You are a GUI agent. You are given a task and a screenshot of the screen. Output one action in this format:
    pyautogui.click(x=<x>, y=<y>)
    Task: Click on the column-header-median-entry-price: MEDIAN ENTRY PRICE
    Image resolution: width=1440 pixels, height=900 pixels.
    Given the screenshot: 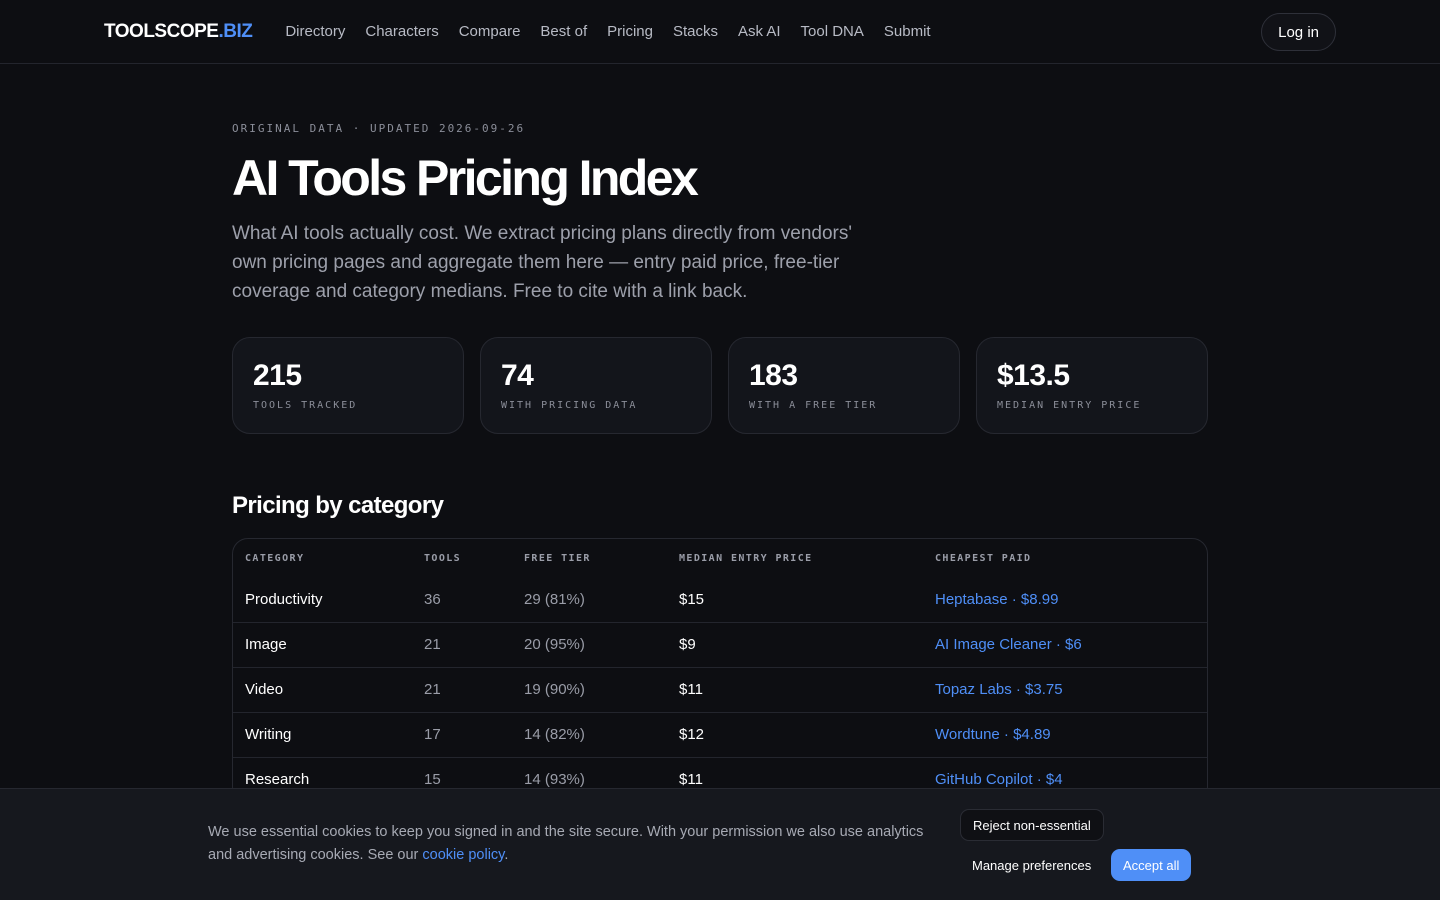 What is the action you would take?
    pyautogui.click(x=795, y=558)
    